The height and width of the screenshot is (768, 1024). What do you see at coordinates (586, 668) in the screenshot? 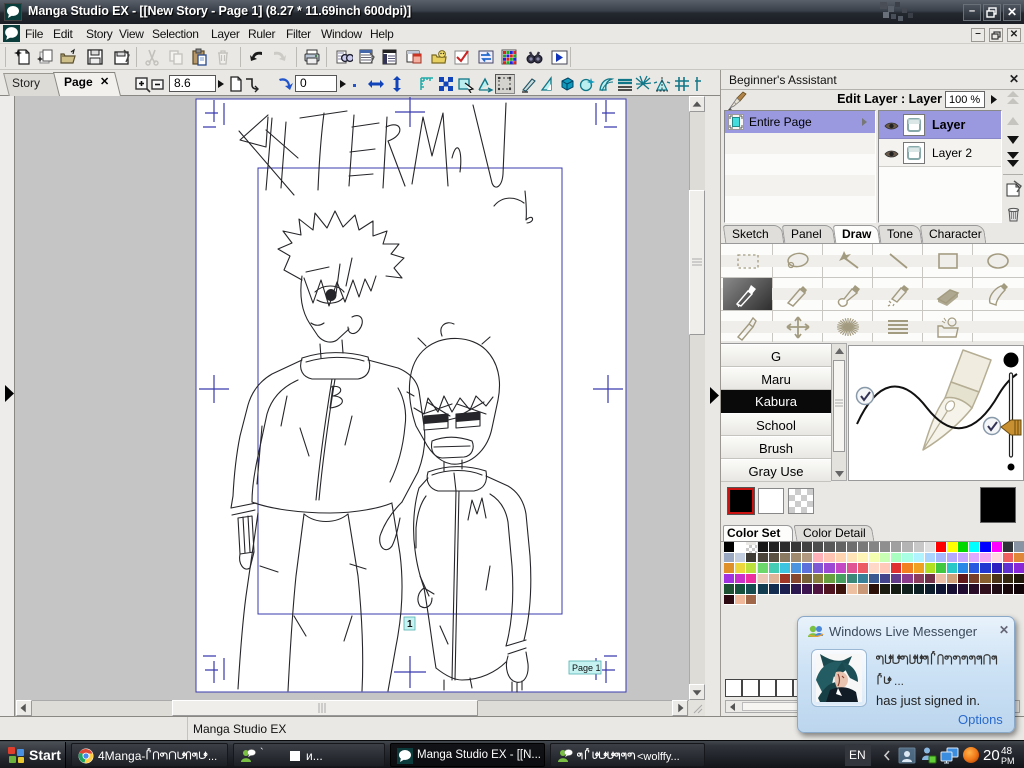
I see `svg-text: Page 1` at bounding box center [586, 668].